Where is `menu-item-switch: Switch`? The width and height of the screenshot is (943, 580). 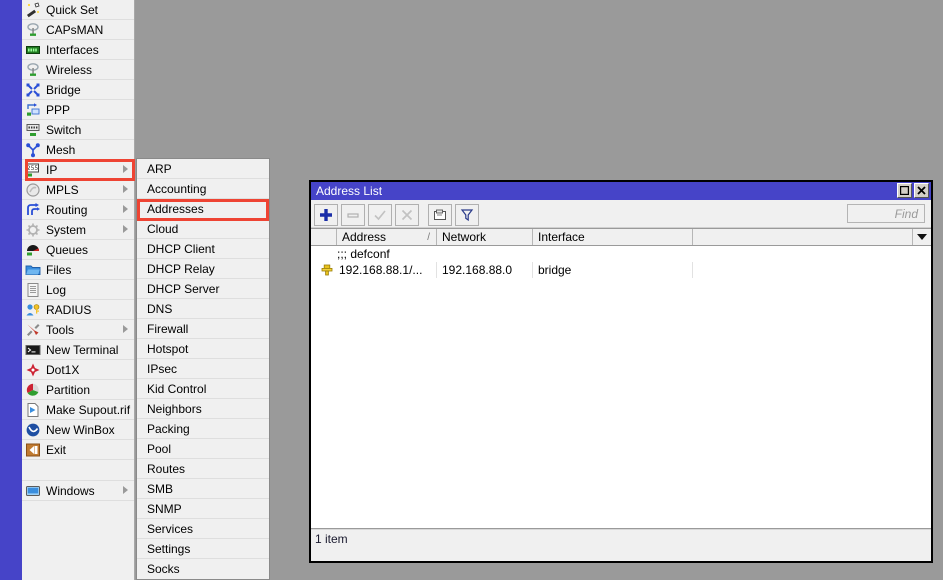 menu-item-switch: Switch is located at coordinates (78, 130).